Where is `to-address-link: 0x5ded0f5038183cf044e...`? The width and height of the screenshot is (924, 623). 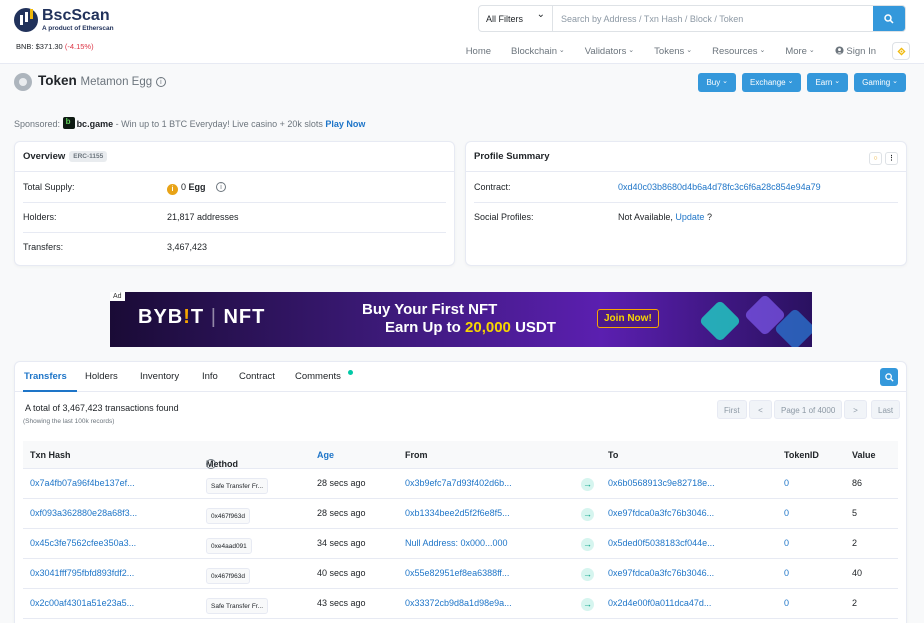 to-address-link: 0x5ded0f5038183cf044e... is located at coordinates (661, 543).